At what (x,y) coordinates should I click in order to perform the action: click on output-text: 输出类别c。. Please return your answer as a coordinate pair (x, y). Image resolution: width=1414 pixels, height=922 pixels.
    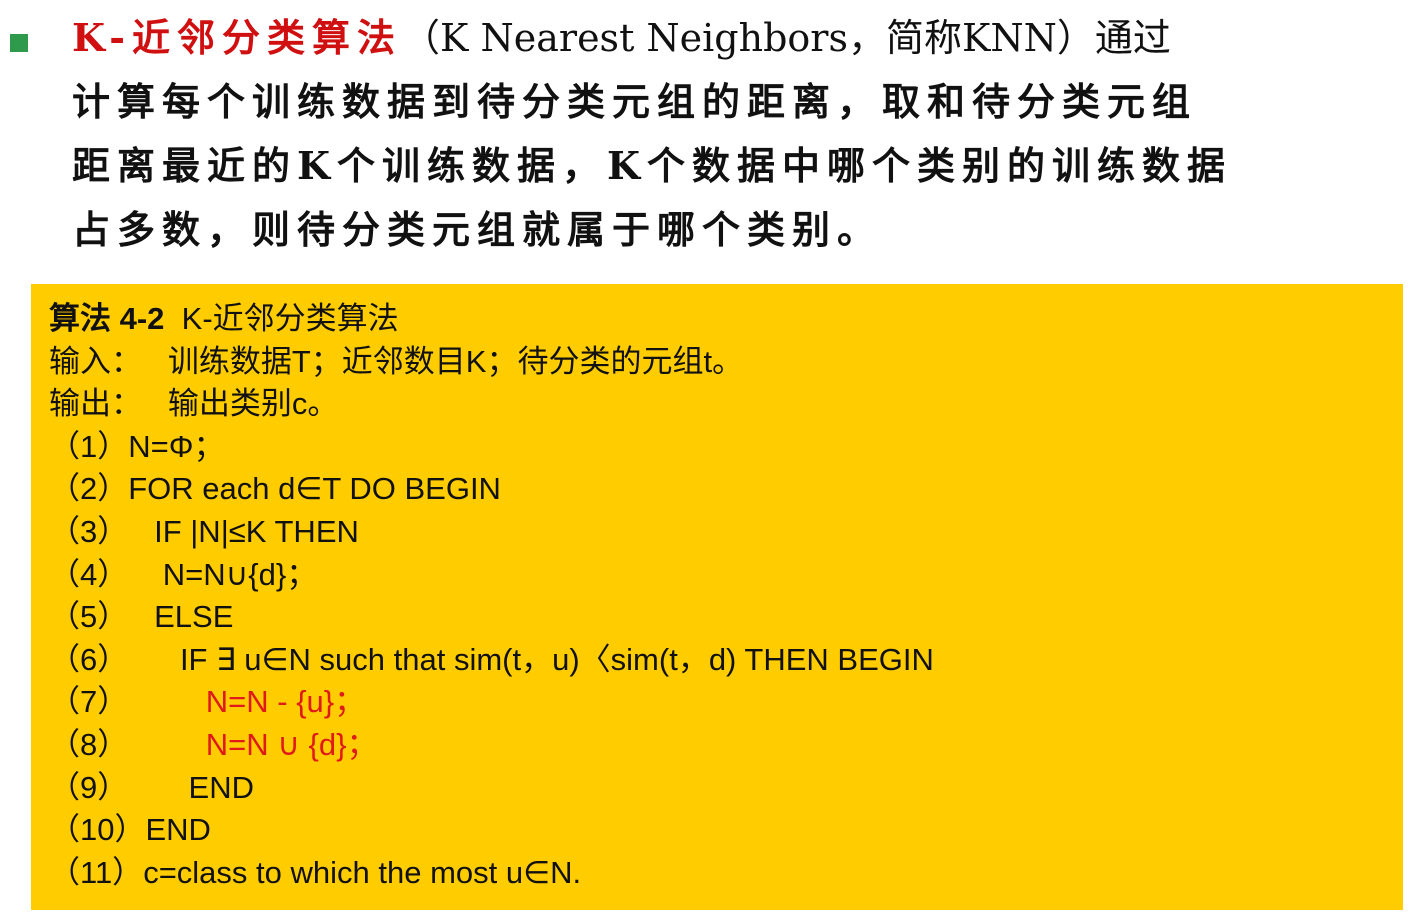
    Looking at the image, I should click on (253, 404).